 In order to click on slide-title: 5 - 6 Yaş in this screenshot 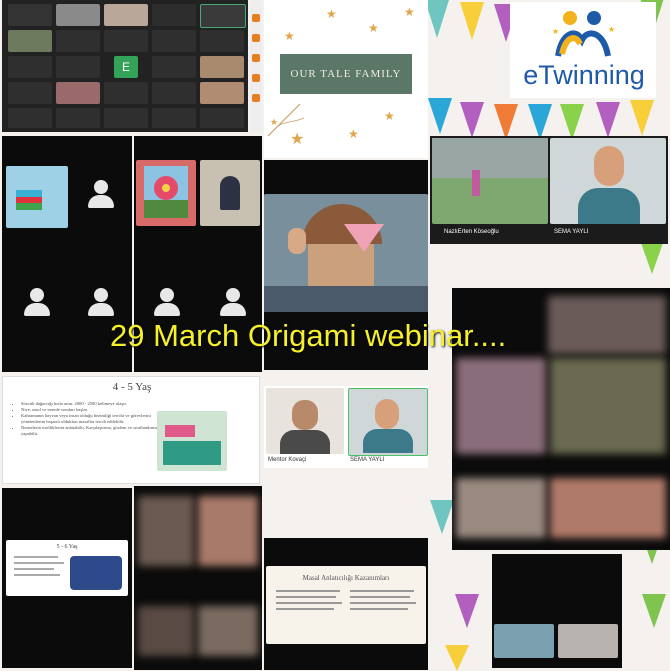, I will do `click(67, 547)`.